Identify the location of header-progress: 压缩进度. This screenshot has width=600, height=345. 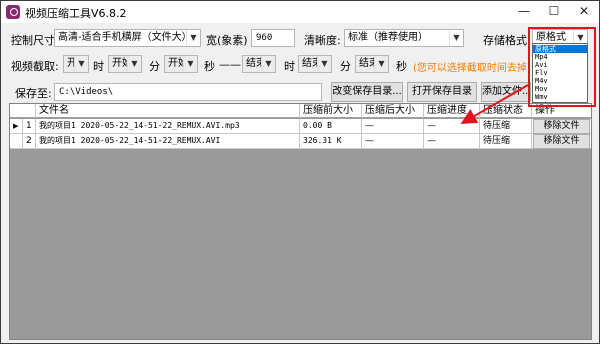
(452, 111).